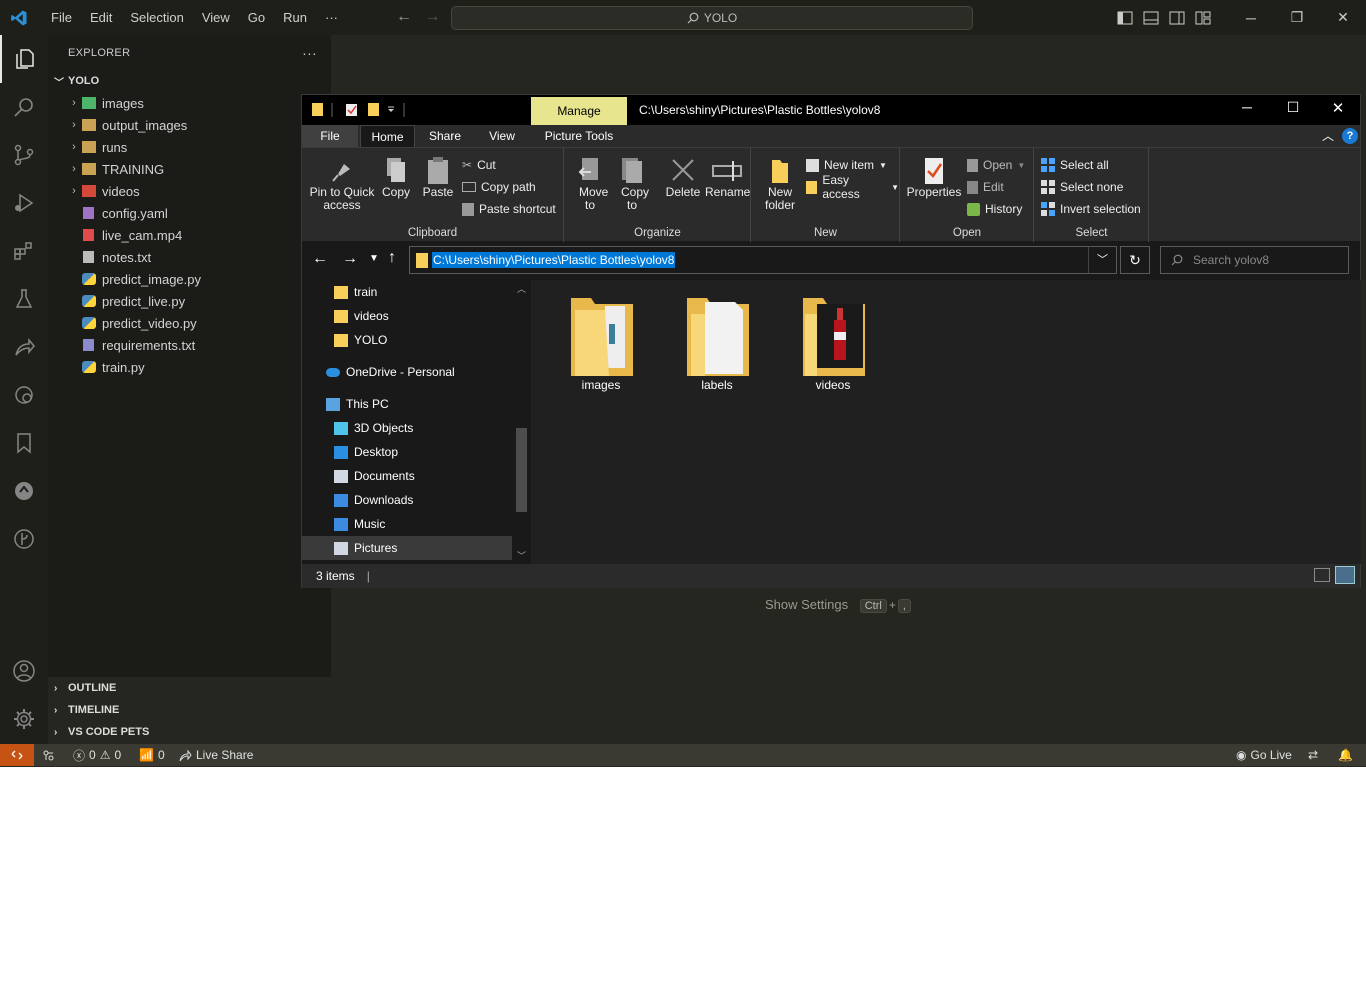 Image resolution: width=1366 pixels, height=1000 pixels. Describe the element at coordinates (189, 345) in the screenshot. I see `tree-file: requirements.txt` at that location.